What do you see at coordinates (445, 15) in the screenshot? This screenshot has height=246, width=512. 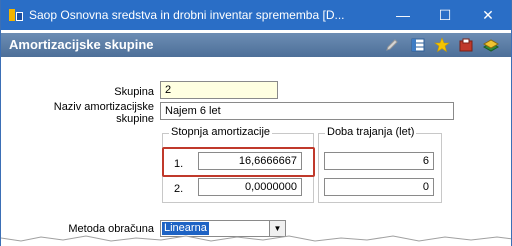 I see `maximize-button: ☐` at bounding box center [445, 15].